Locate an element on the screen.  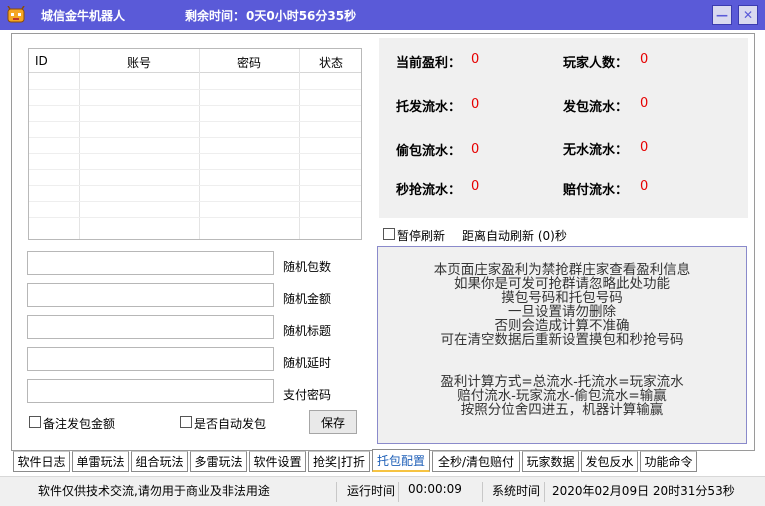
fabao-flow-value: 0 is located at coordinates (644, 103).